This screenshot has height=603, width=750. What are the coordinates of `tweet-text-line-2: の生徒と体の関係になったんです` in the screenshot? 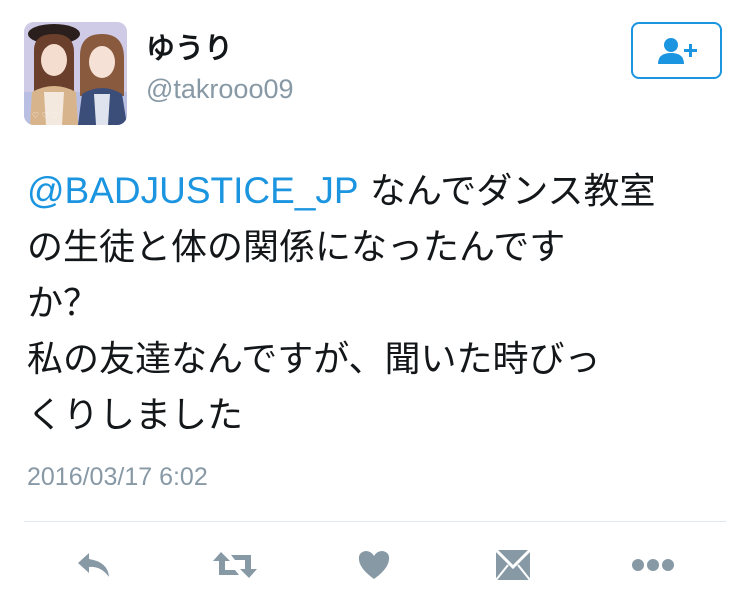 It's located at (296, 247).